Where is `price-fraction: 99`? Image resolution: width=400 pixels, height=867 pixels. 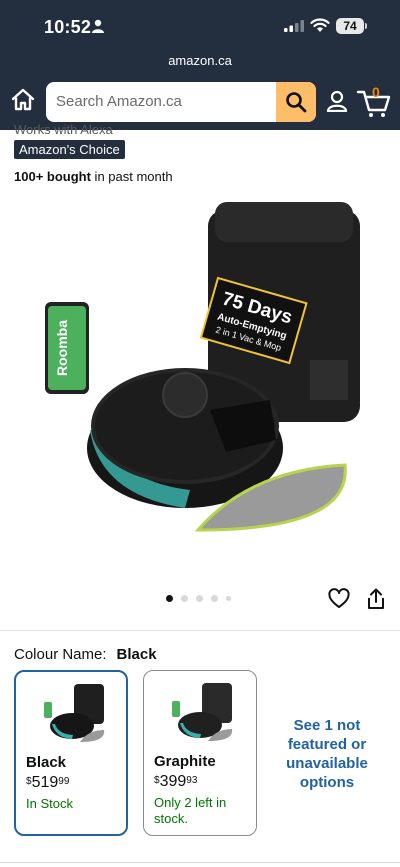
price-fraction: 99 is located at coordinates (64, 781).